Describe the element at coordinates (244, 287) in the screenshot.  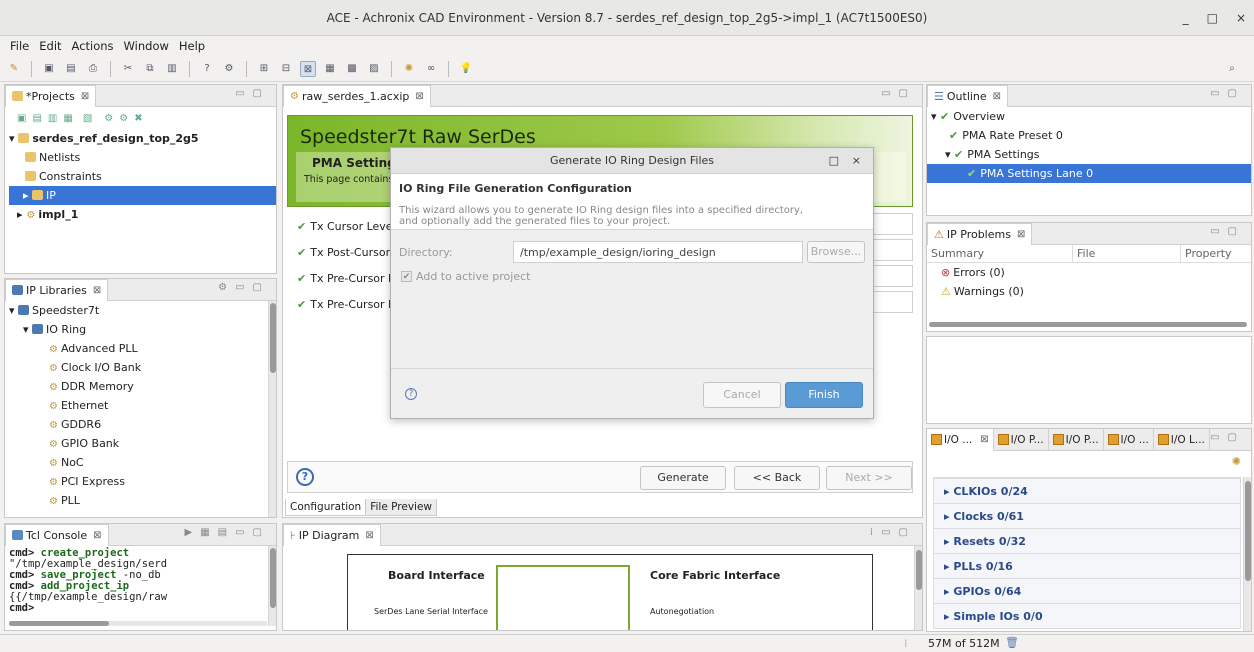
I see `panel-min-max-icons: ⚙▭▢` at that location.